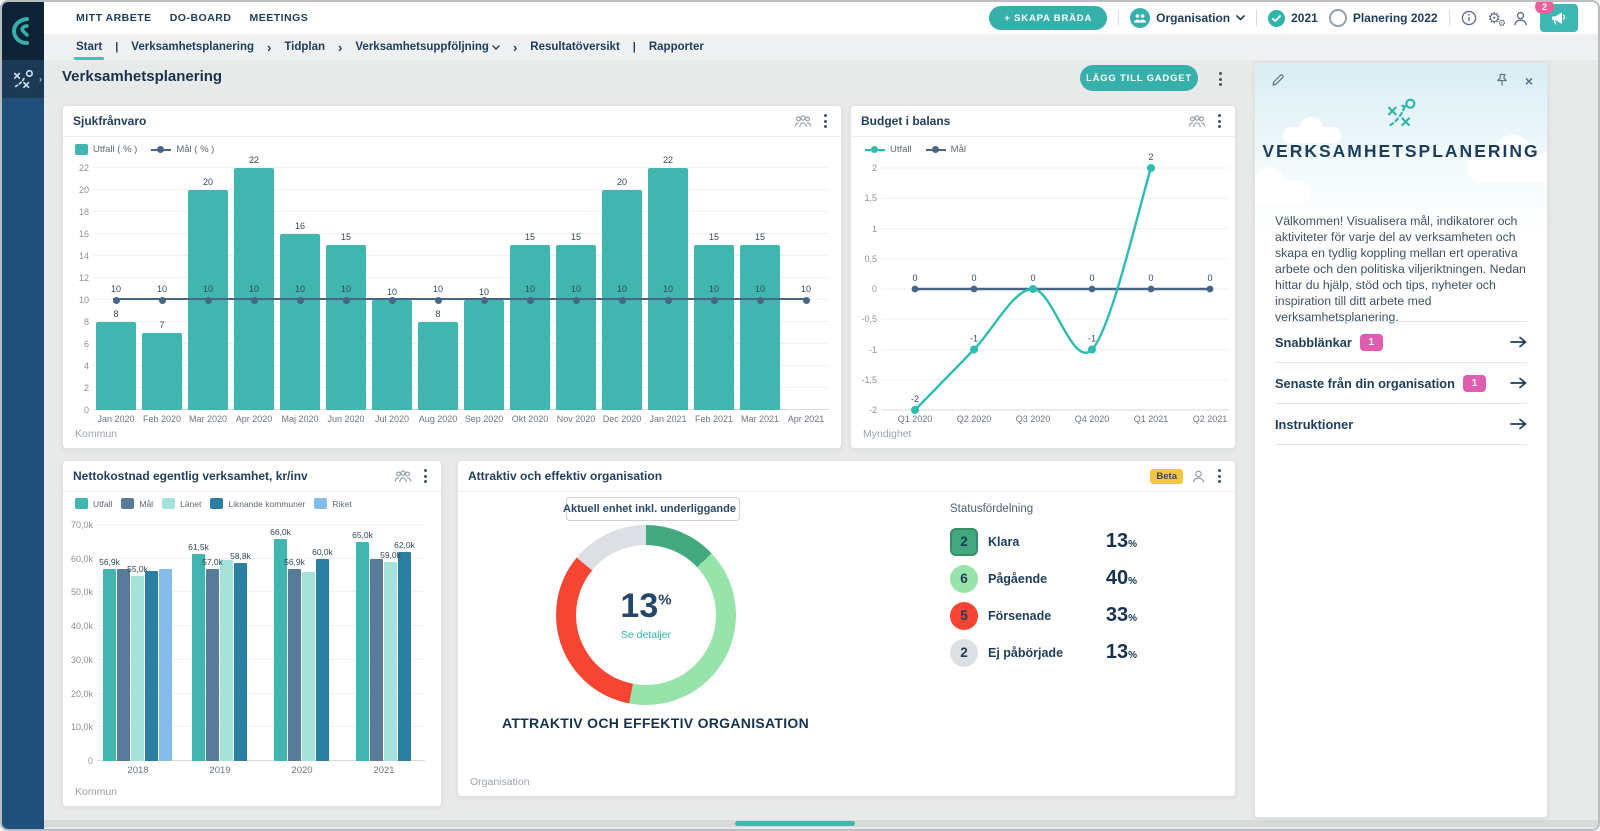 The height and width of the screenshot is (831, 1600). What do you see at coordinates (1026, 652) in the screenshot?
I see `status-label: Ej påbörjade` at bounding box center [1026, 652].